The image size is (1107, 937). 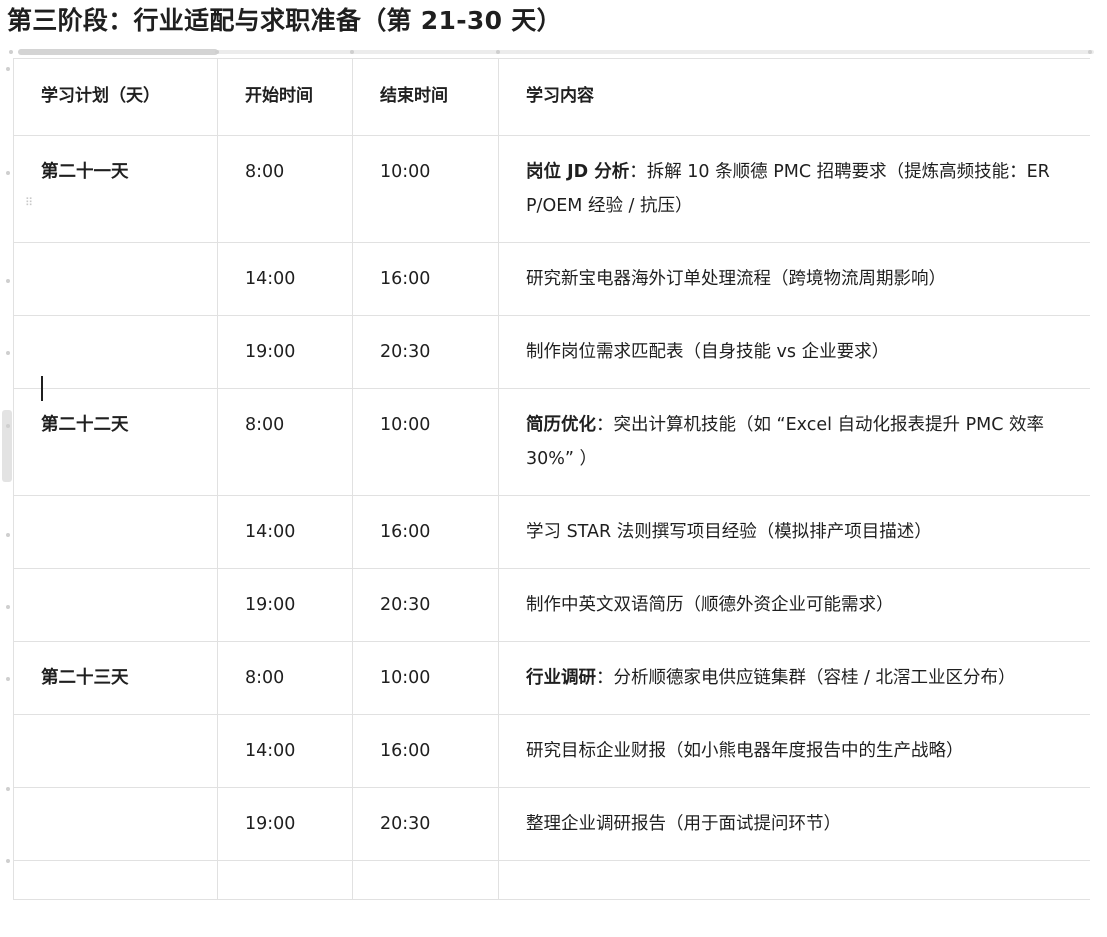 I want to click on content-text: 制作岗位需求匹配表（自身技能 vs 企业要求）, so click(x=708, y=352).